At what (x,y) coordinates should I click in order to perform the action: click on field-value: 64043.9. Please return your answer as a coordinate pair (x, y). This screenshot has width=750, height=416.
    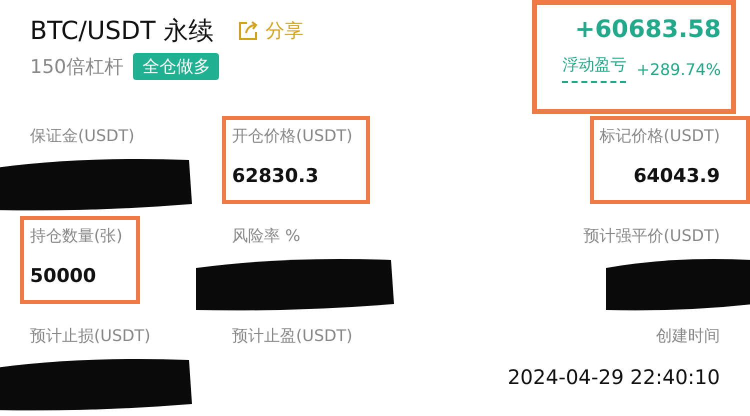
    Looking at the image, I should click on (676, 176).